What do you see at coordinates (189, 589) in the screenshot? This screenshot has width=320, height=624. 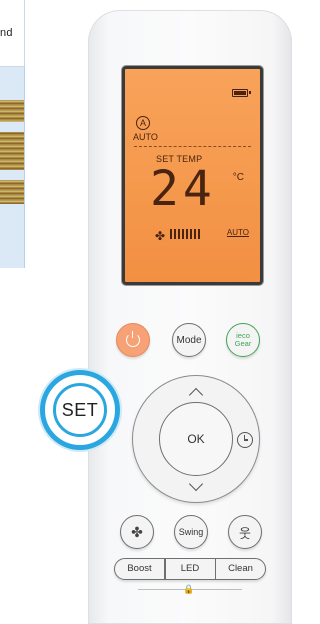 I see `lock-icon: 🔒` at bounding box center [189, 589].